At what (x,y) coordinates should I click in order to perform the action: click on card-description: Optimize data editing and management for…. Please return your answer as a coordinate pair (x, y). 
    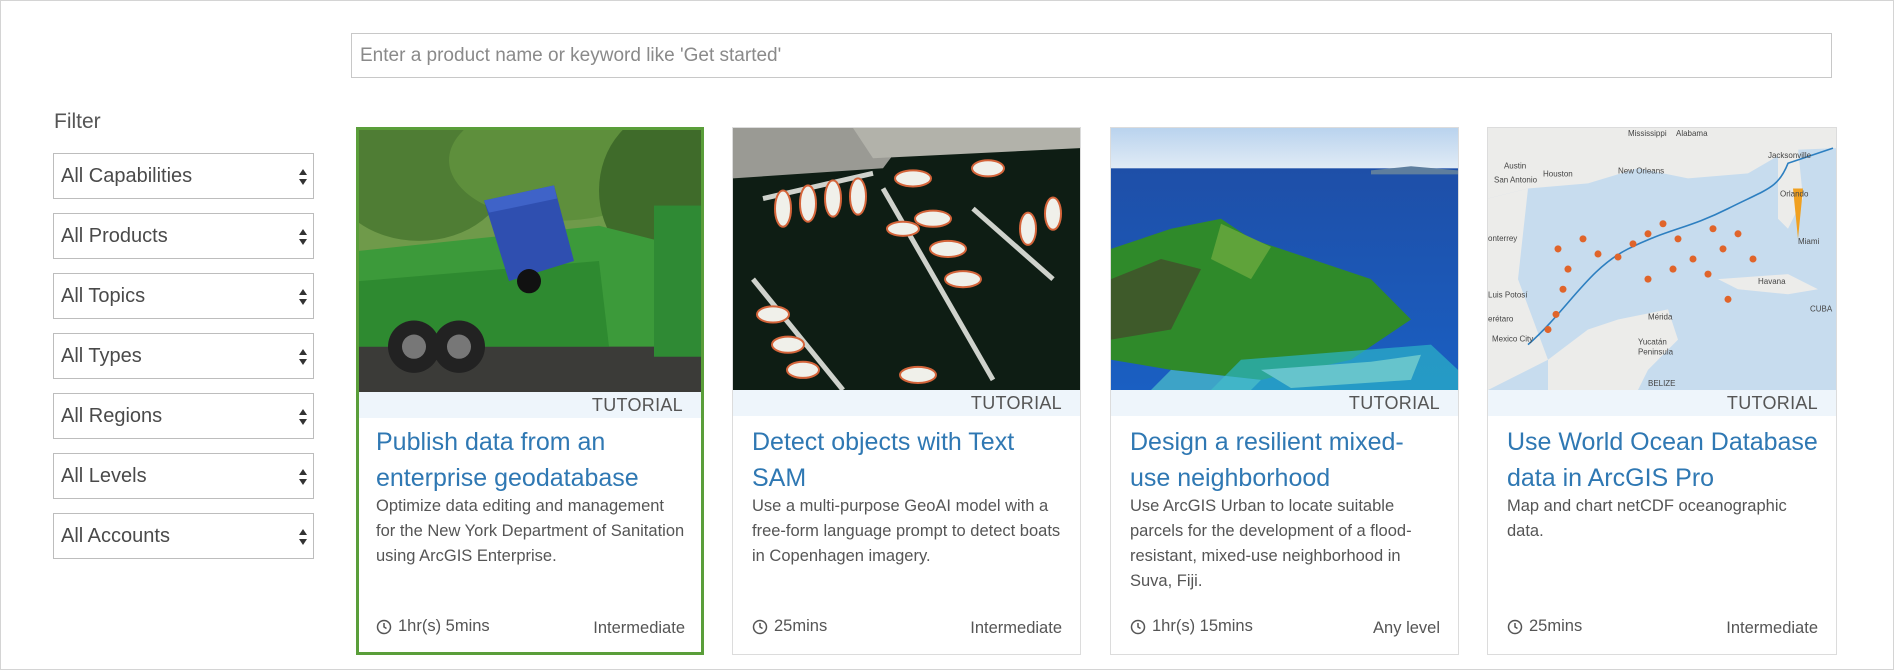
    Looking at the image, I should click on (530, 531).